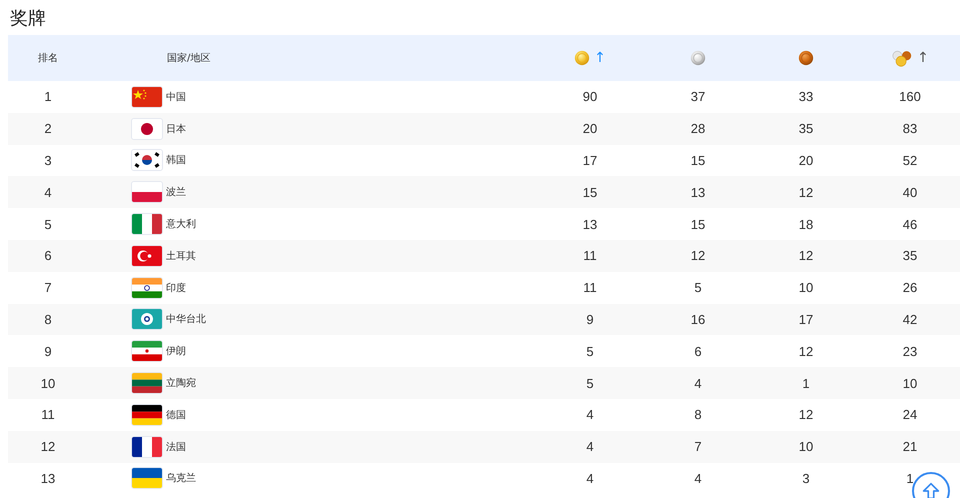 The height and width of the screenshot is (498, 960). Describe the element at coordinates (176, 97) in the screenshot. I see `country-name: 中国` at that location.